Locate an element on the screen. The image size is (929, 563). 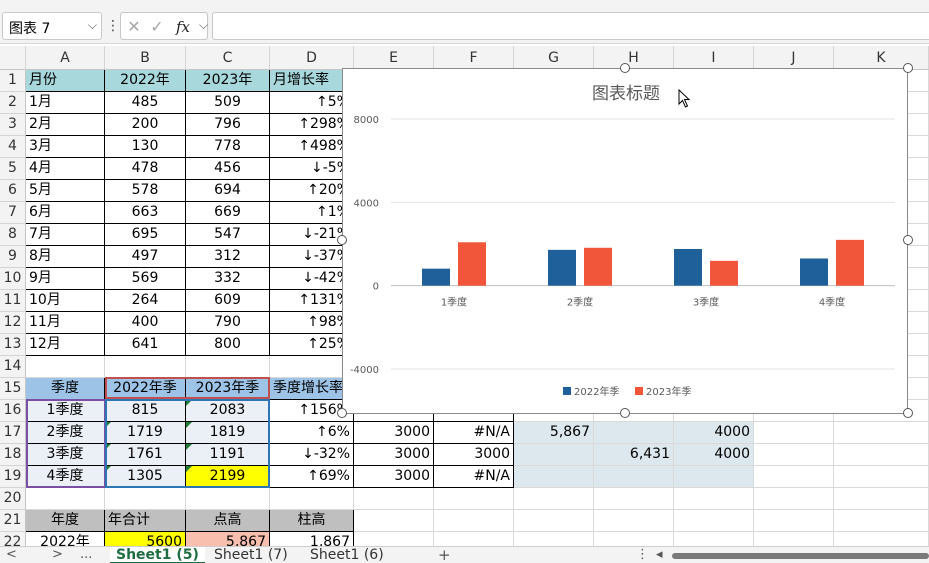
column-header-a: A is located at coordinates (65, 58).